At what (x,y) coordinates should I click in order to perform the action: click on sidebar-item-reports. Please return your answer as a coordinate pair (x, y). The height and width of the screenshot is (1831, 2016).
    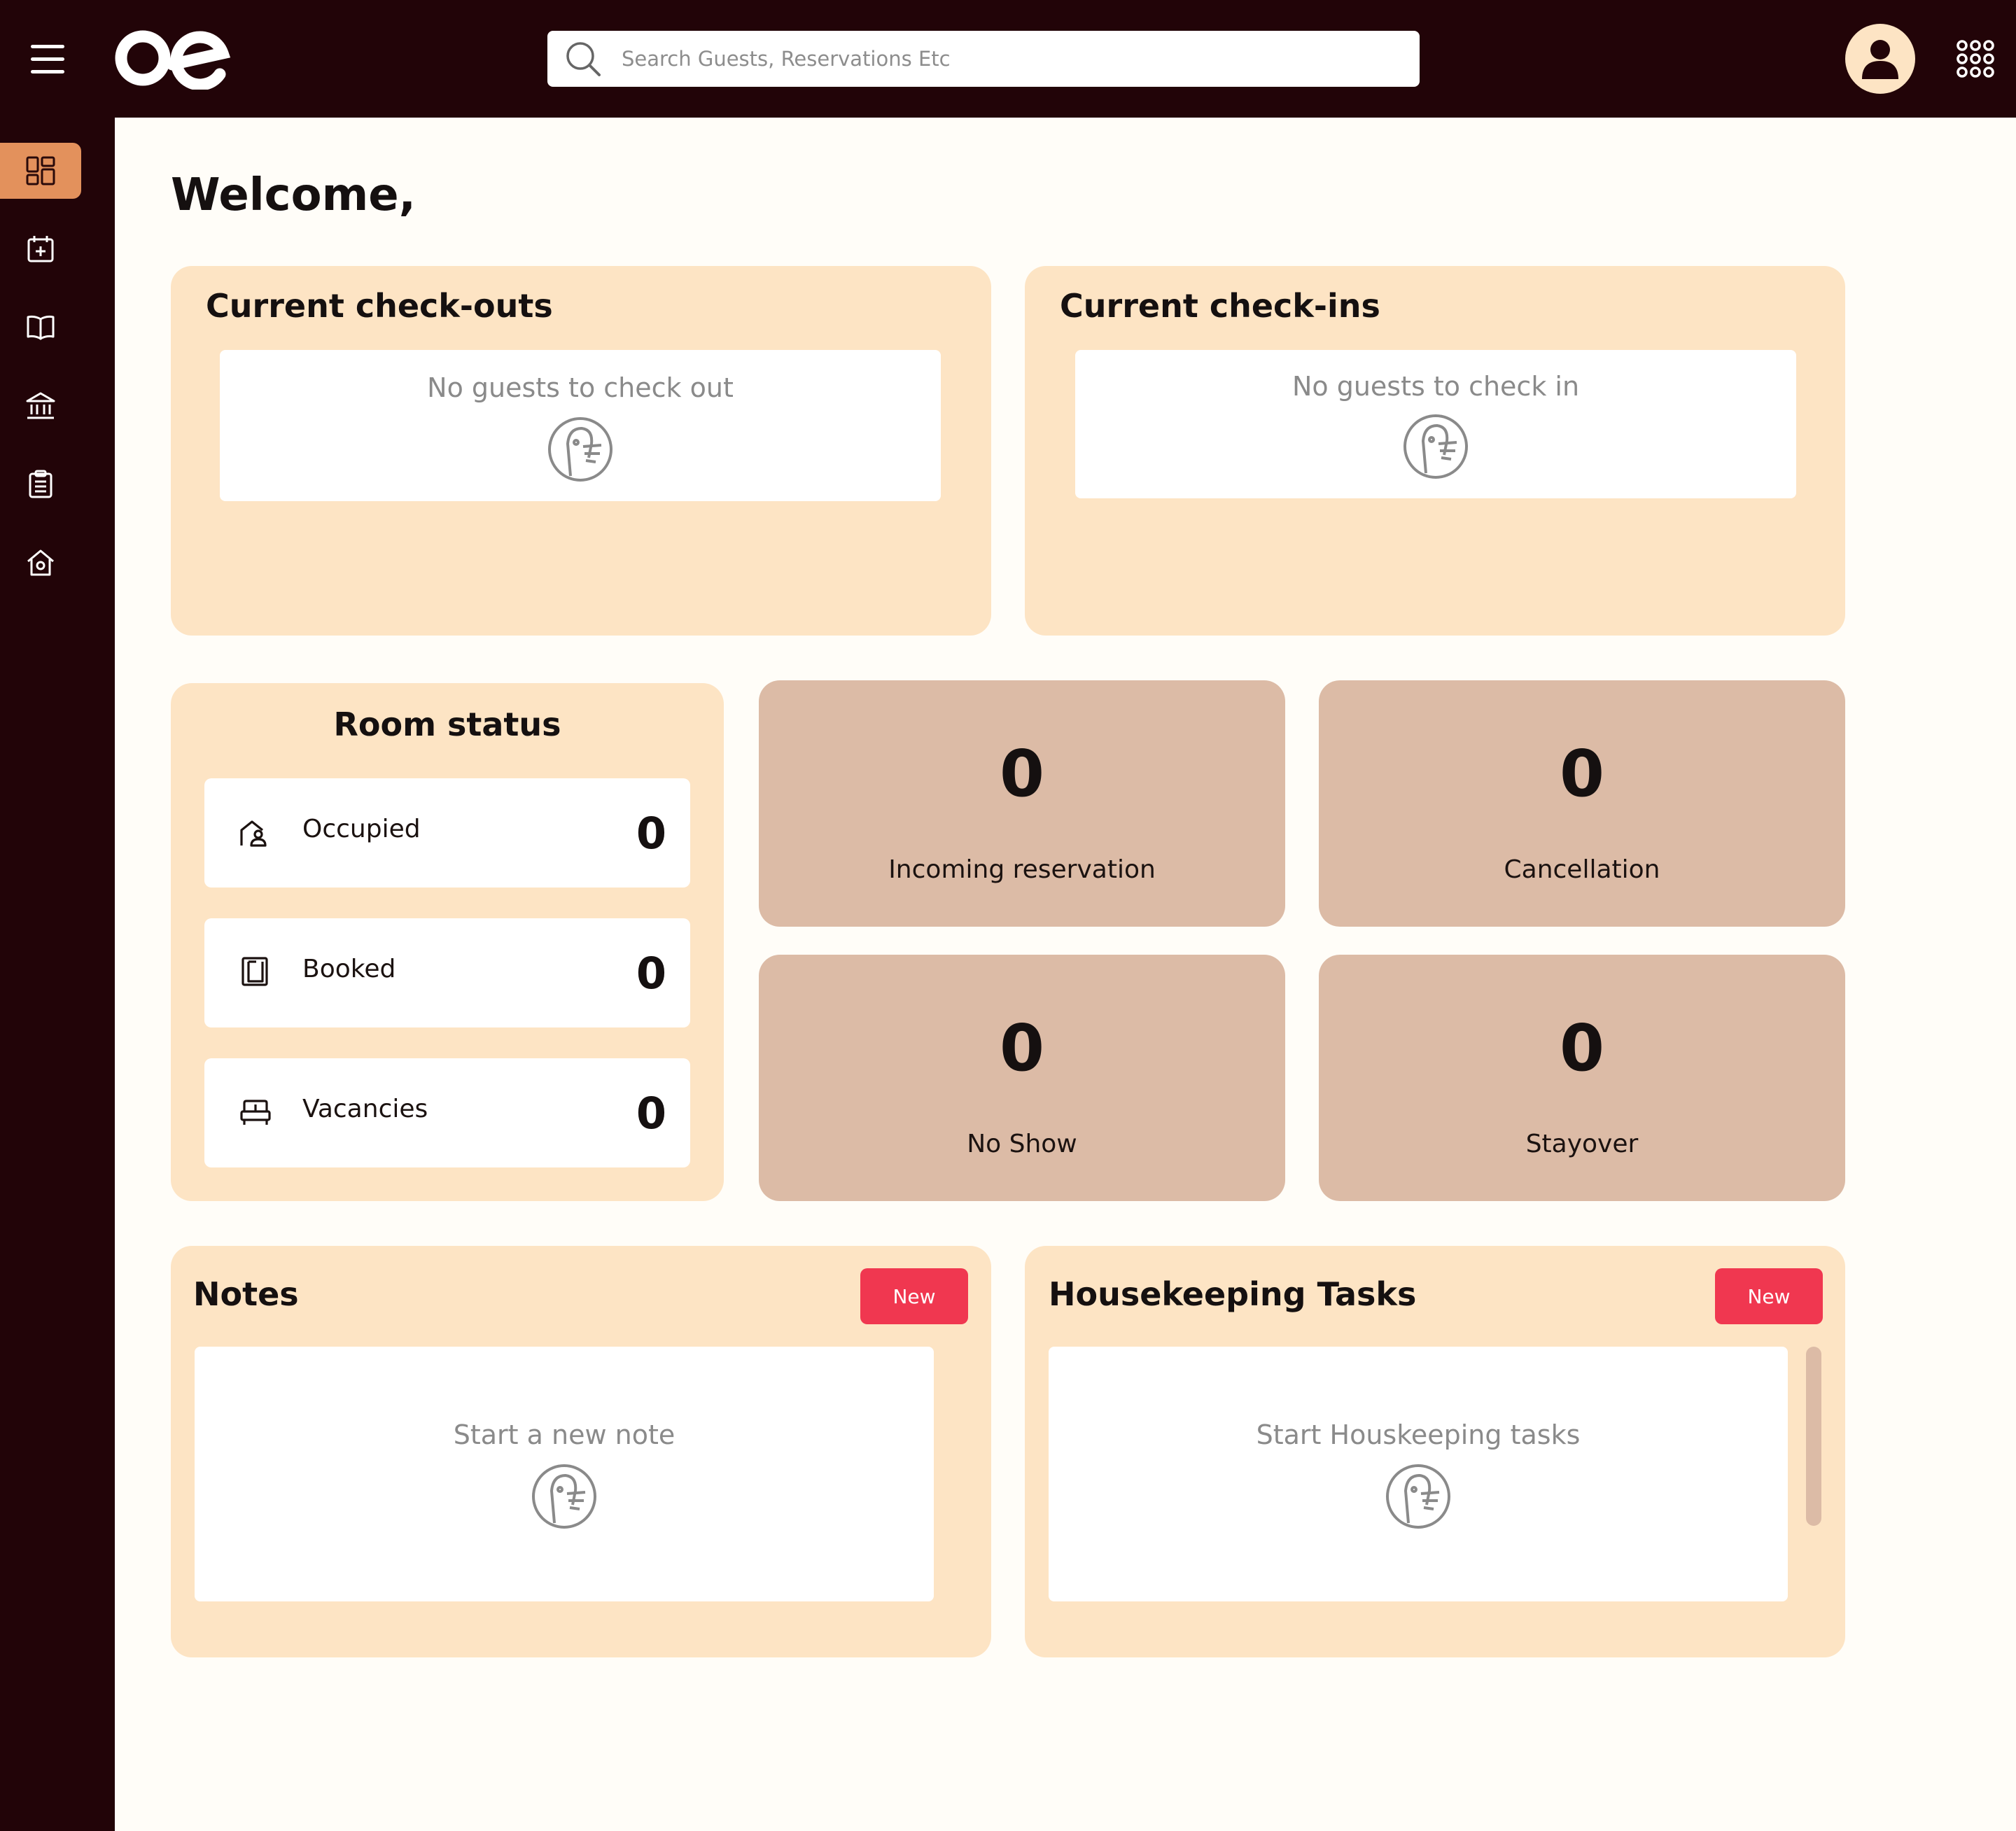
    Looking at the image, I should click on (40, 484).